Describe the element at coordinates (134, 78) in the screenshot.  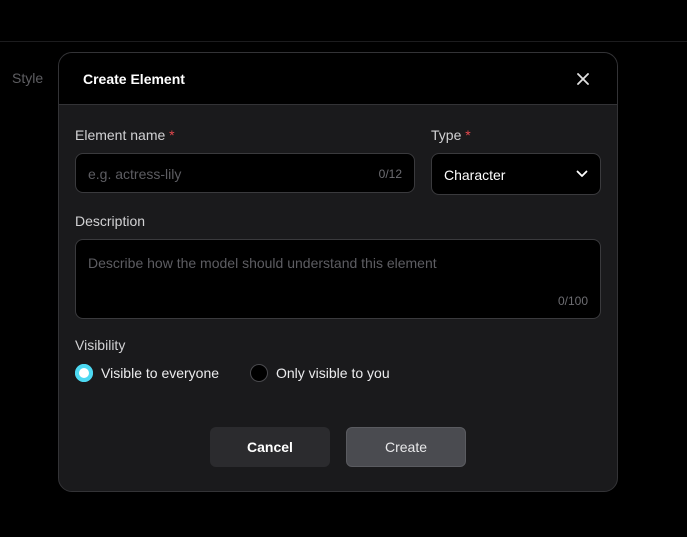
I see `dialog-title: Create Element` at that location.